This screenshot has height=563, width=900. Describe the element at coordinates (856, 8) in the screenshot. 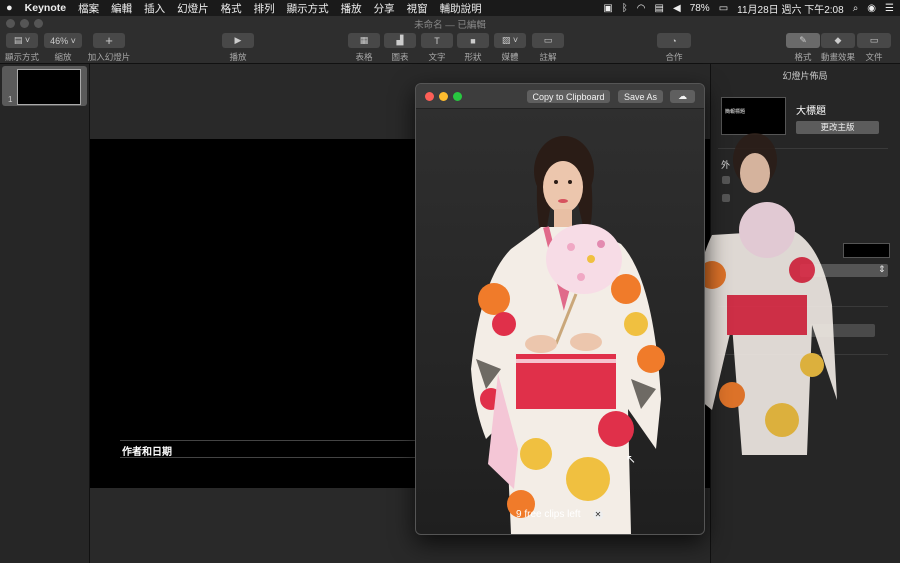

I see `spotlight-icon: ⌕` at that location.